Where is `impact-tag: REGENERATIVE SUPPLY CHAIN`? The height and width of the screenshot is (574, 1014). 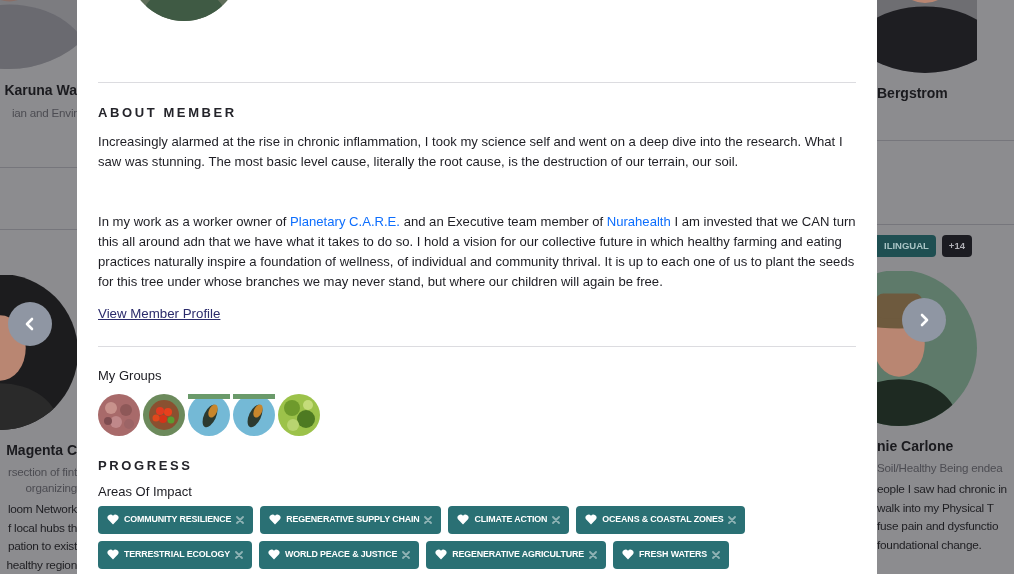
impact-tag: REGENERATIVE SUPPLY CHAIN is located at coordinates (351, 519).